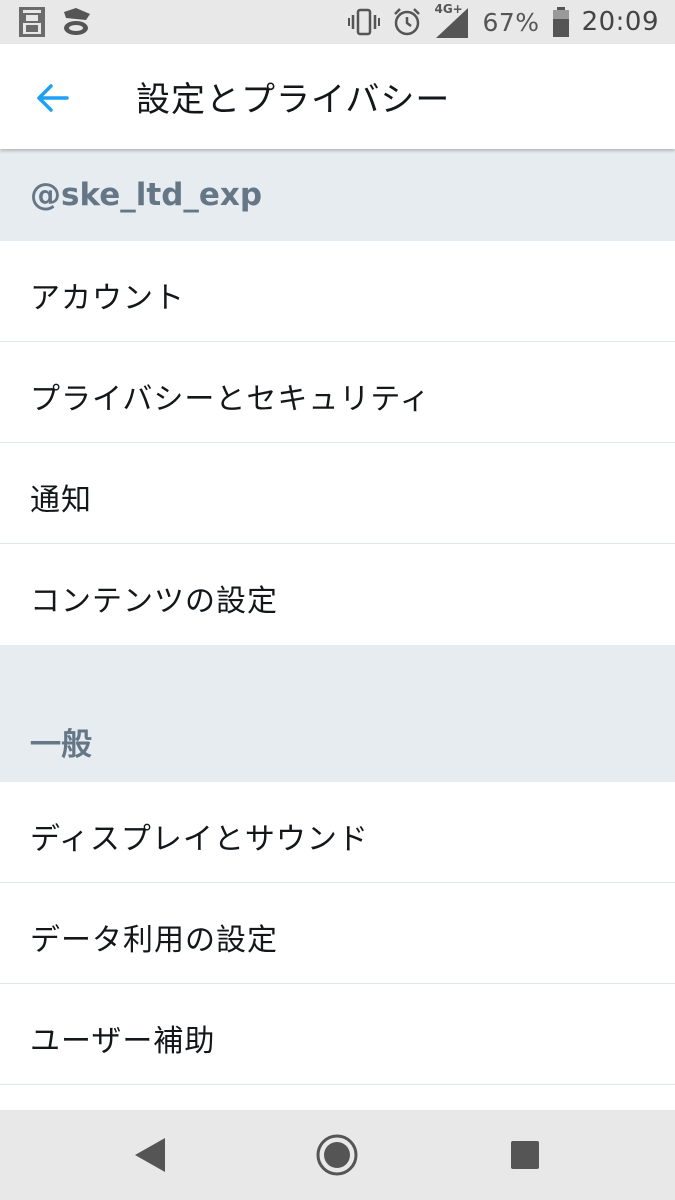 This screenshot has width=675, height=1200. Describe the element at coordinates (407, 22) in the screenshot. I see `alarm-icon` at that location.